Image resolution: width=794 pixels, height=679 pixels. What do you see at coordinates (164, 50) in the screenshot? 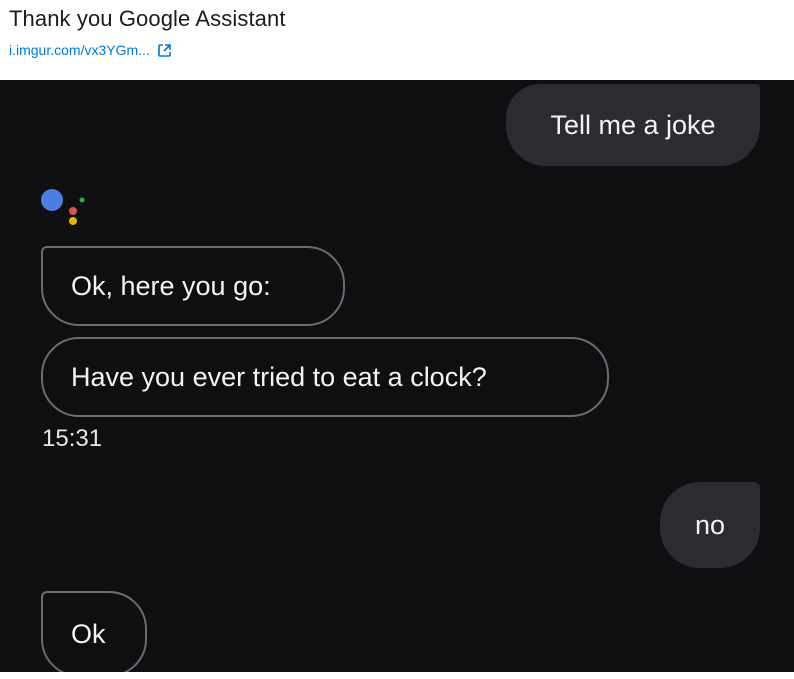
I see `external-link-icon` at bounding box center [164, 50].